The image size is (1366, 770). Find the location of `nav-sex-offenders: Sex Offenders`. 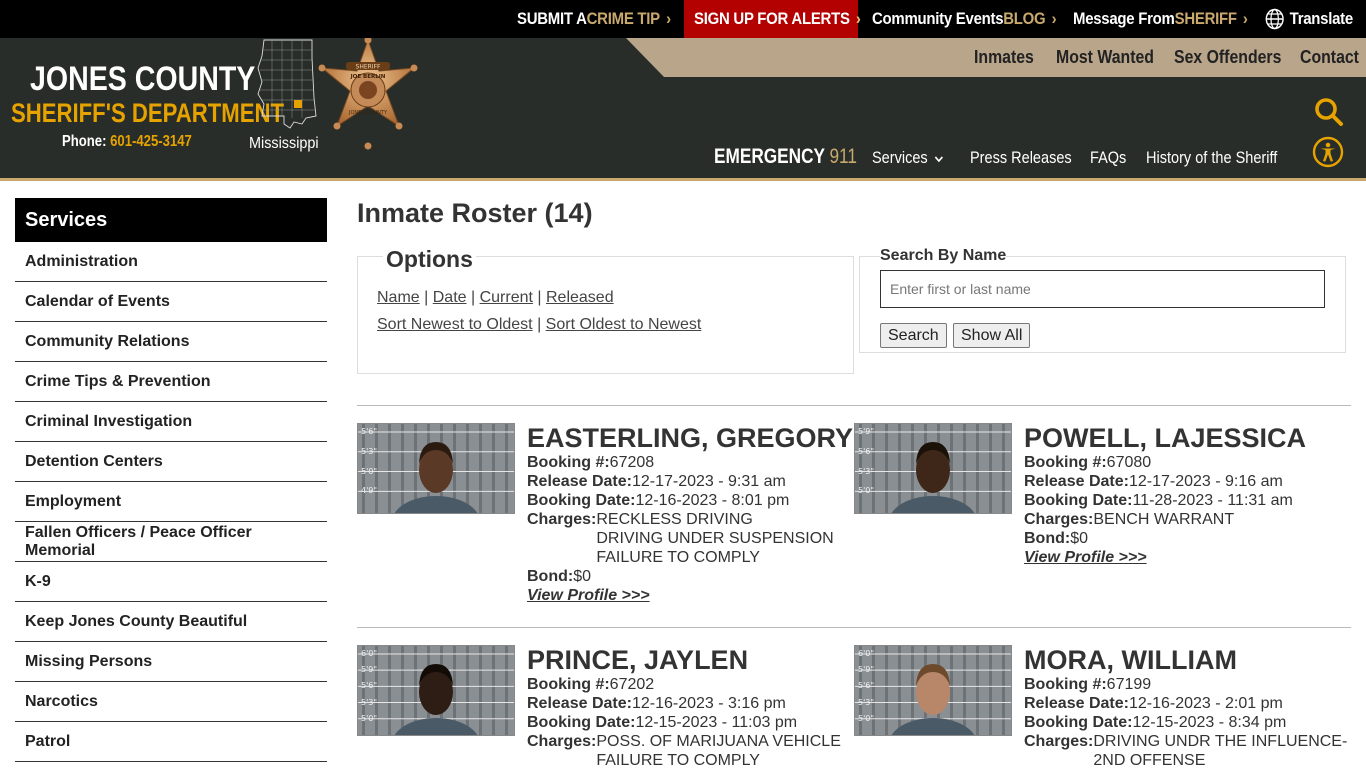

nav-sex-offenders: Sex Offenders is located at coordinates (1227, 57).